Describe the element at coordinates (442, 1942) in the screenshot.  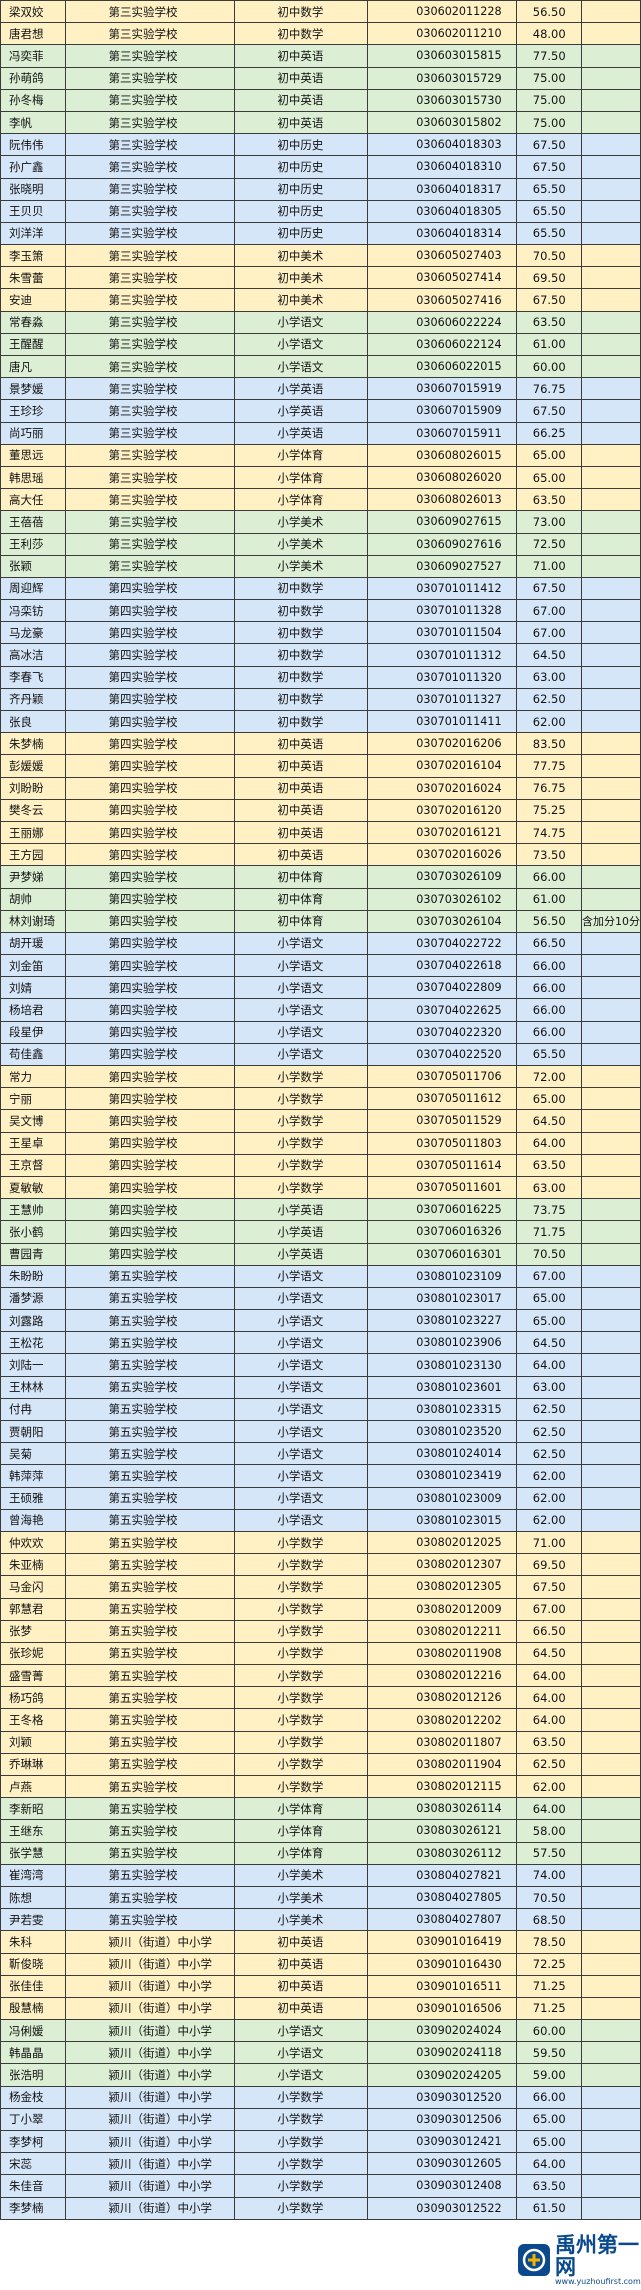
I see `exam-id-cell: 030901016419` at that location.